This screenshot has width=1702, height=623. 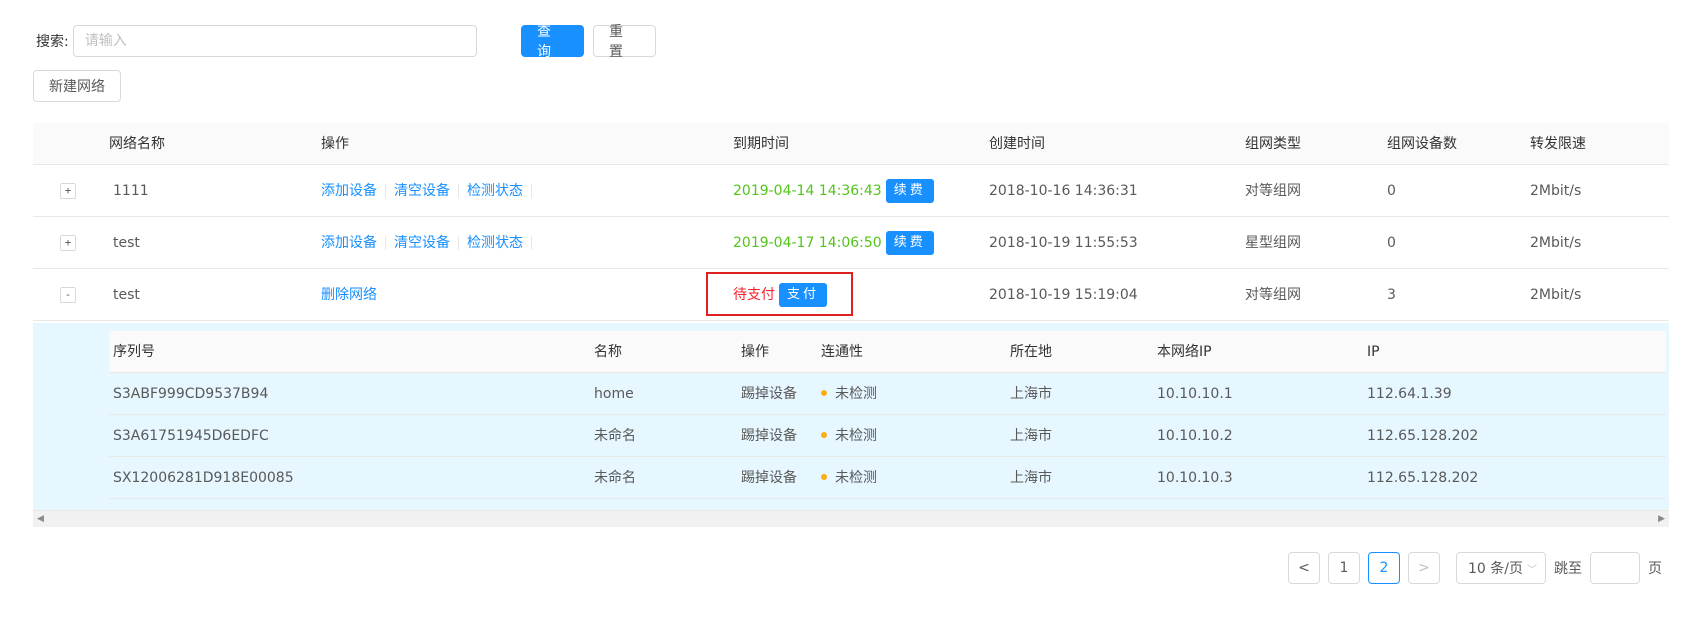 What do you see at coordinates (1424, 568) in the screenshot?
I see `next-page-button: >` at bounding box center [1424, 568].